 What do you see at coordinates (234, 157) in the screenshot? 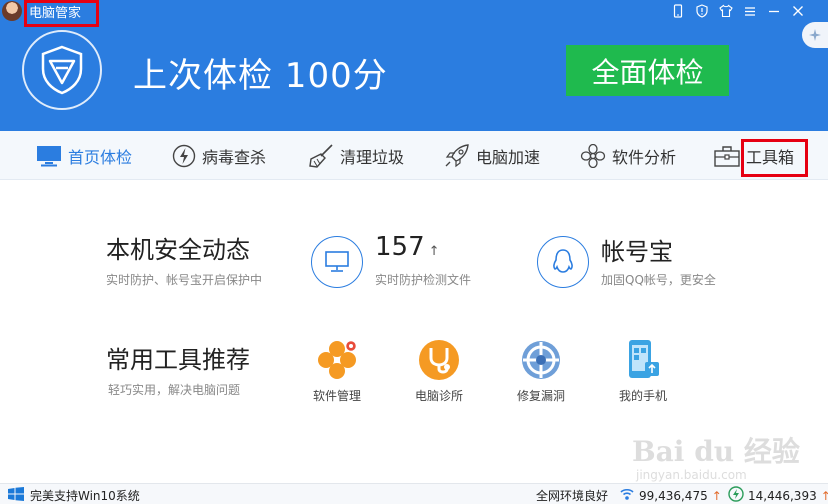
I see `tab-label: 病毒查杀` at bounding box center [234, 157].